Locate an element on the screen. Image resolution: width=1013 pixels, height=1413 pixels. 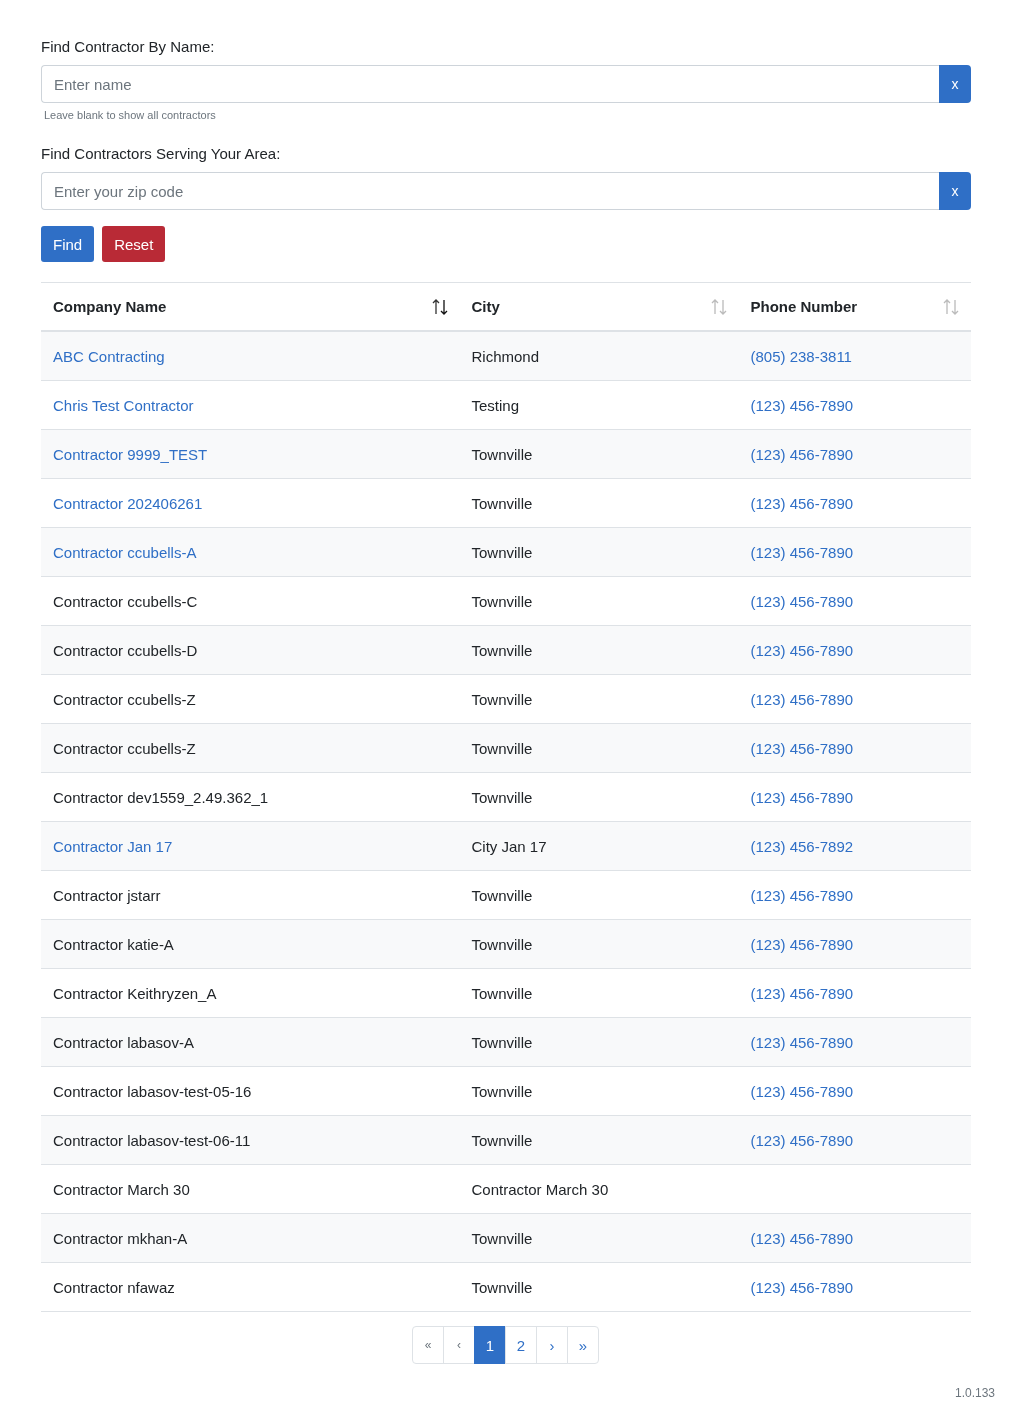
version-text: 1.0.133 is located at coordinates (974, 1393).